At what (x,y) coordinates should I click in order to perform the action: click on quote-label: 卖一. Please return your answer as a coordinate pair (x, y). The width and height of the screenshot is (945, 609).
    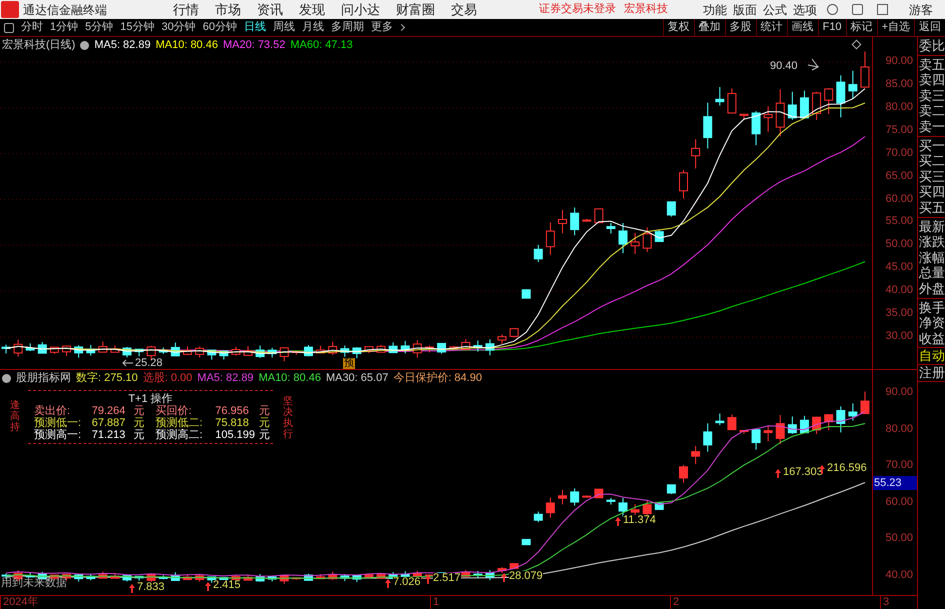
    Looking at the image, I should click on (931, 126).